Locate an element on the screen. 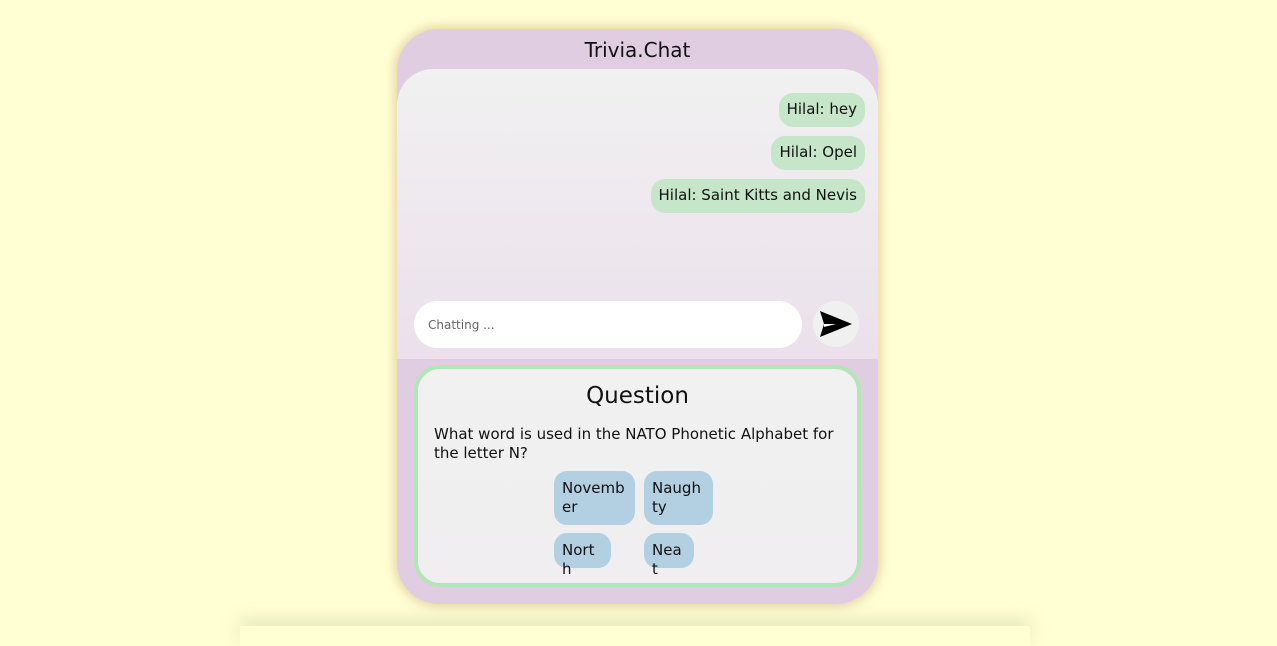 The image size is (1277, 646). answer-button-north: North is located at coordinates (582, 555).